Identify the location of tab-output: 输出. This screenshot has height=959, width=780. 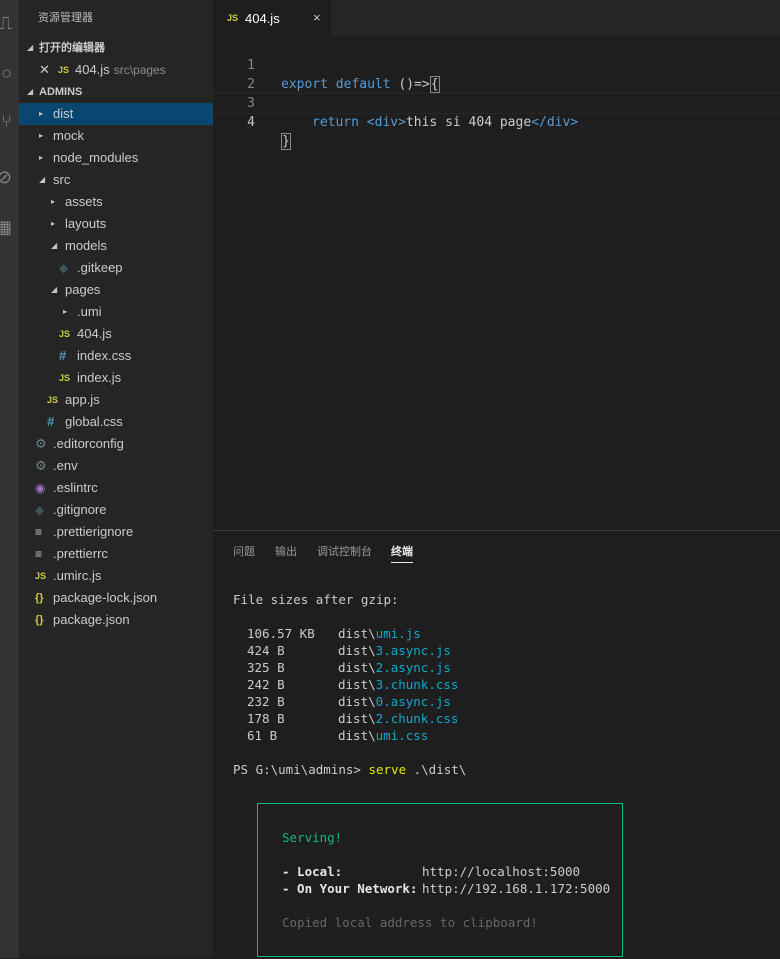
(286, 551).